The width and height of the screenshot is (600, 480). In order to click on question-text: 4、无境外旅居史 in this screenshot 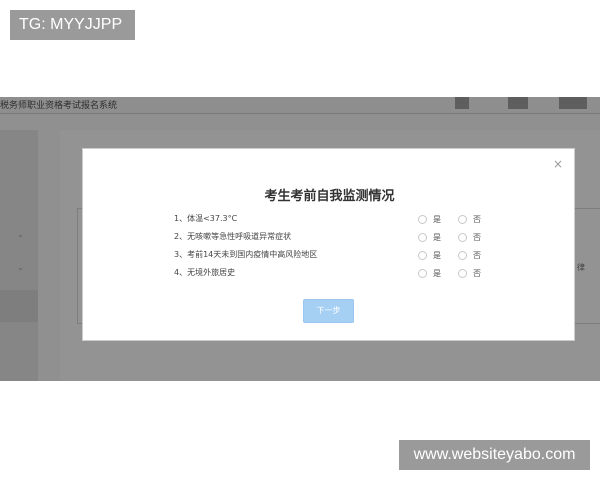, I will do `click(205, 272)`.